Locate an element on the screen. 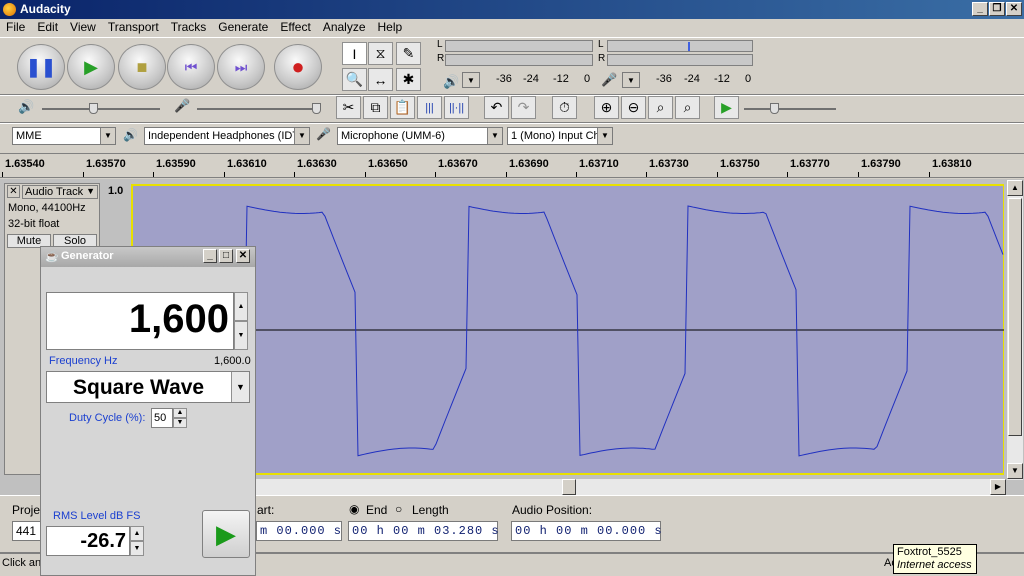 This screenshot has height=576, width=1024. end-radio: ◉ is located at coordinates (354, 509).